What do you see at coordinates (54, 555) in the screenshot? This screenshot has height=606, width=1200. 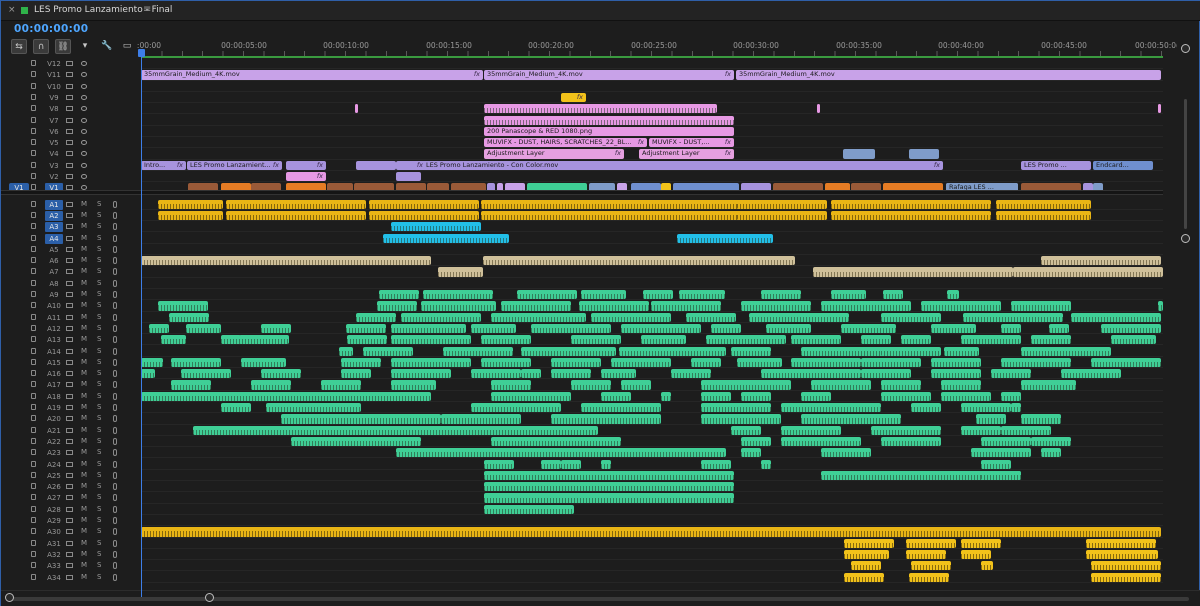 I see `track-name: A32` at bounding box center [54, 555].